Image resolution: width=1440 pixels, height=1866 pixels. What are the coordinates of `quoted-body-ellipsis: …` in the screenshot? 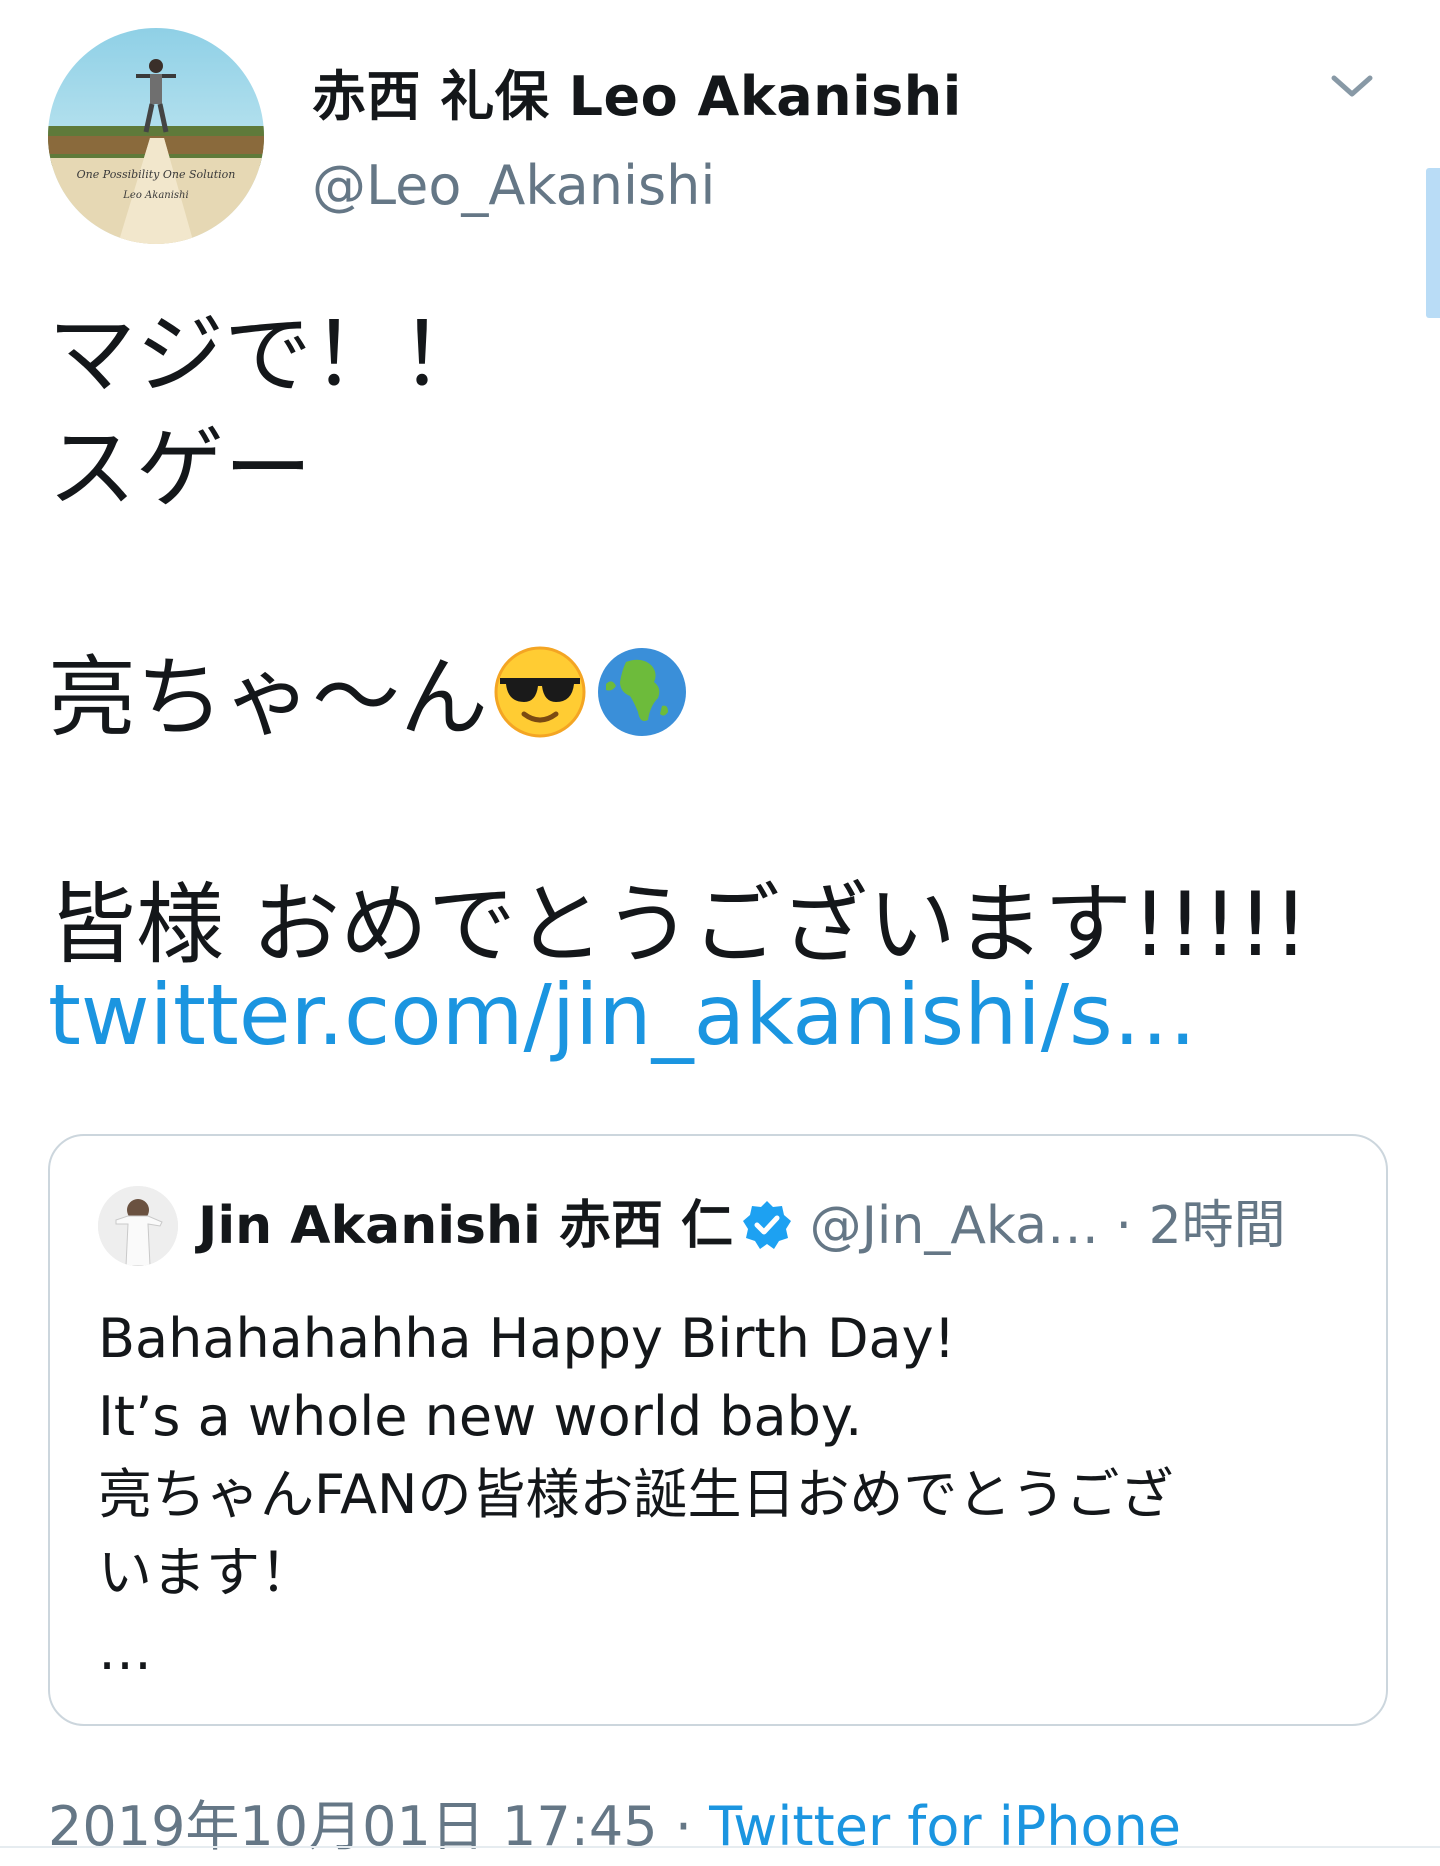 It's located at (125, 1650).